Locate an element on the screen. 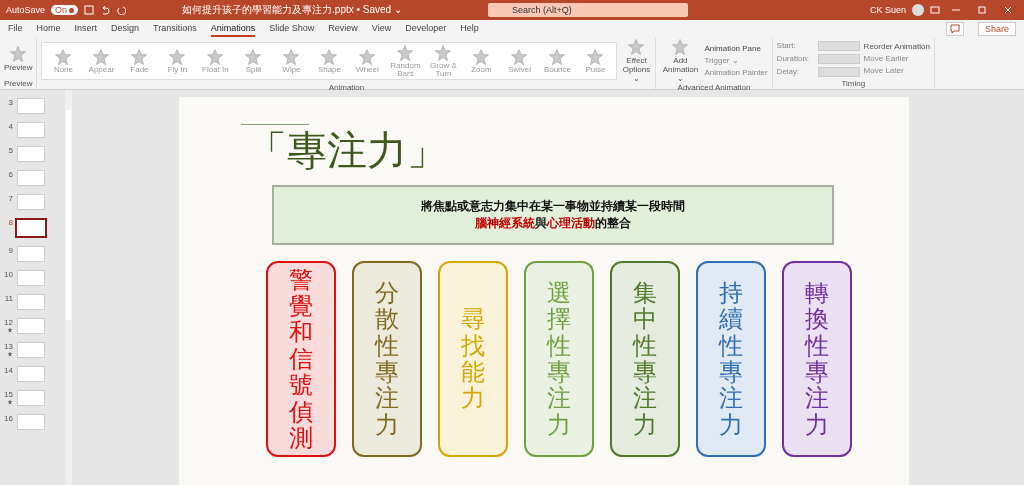 Image resolution: width=1024 pixels, height=485 pixels. effect-button: Pulse is located at coordinates (595, 60).